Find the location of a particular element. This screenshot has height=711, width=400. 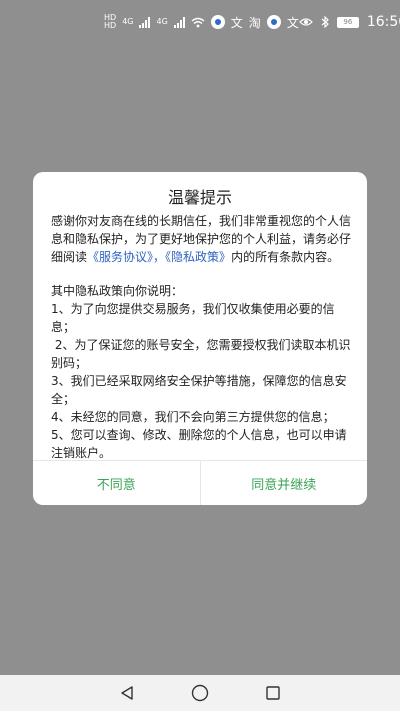

disagree-button: 不同意 is located at coordinates (116, 483).